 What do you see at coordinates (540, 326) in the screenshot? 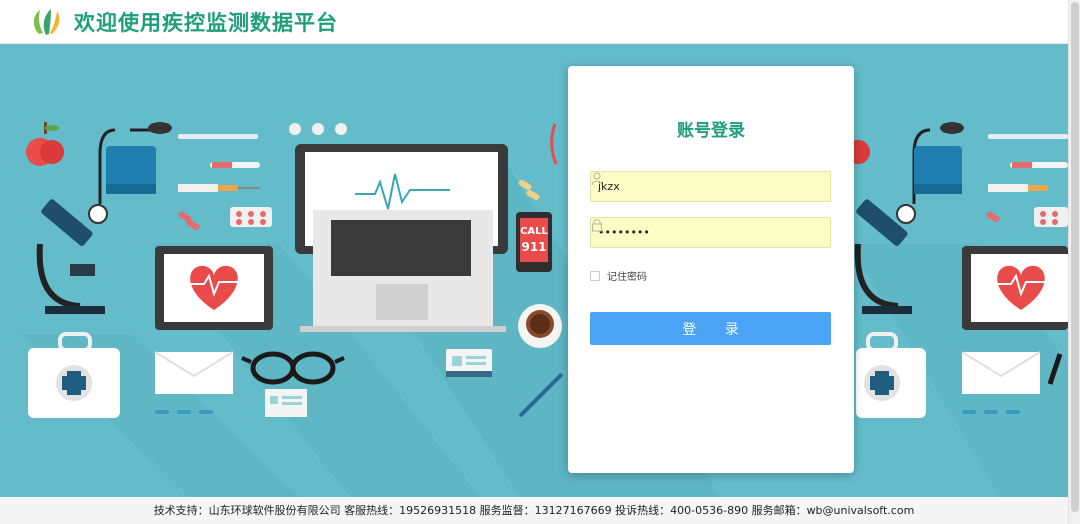
I see `coffee-cup-icon` at bounding box center [540, 326].